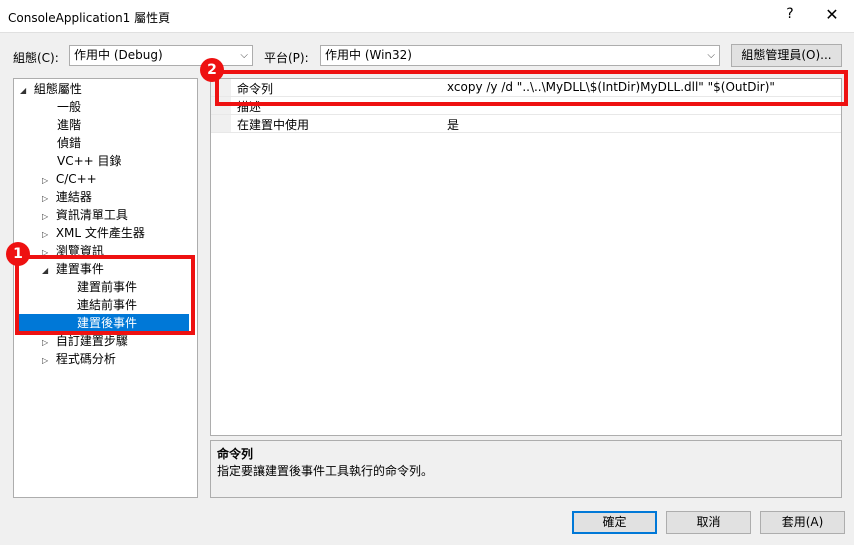 The height and width of the screenshot is (545, 854). Describe the element at coordinates (47, 361) in the screenshot. I see `expand-icon: ▷` at that location.